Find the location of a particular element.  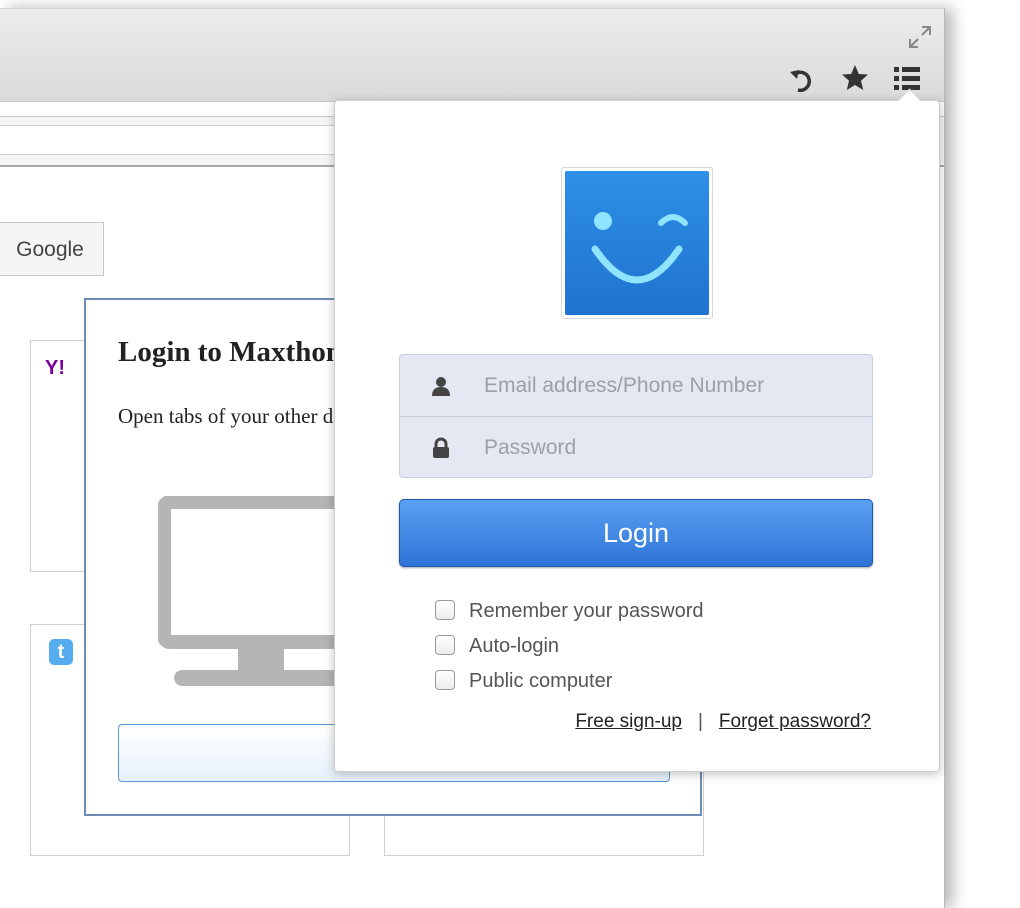

avatar is located at coordinates (637, 243).